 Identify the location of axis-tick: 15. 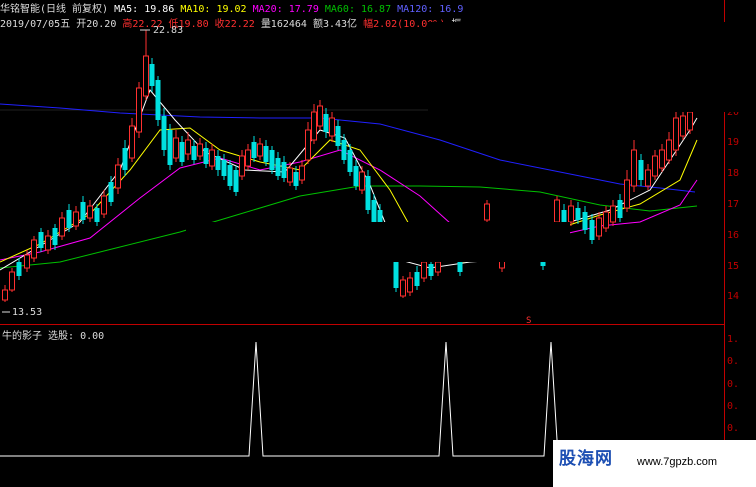
(733, 266).